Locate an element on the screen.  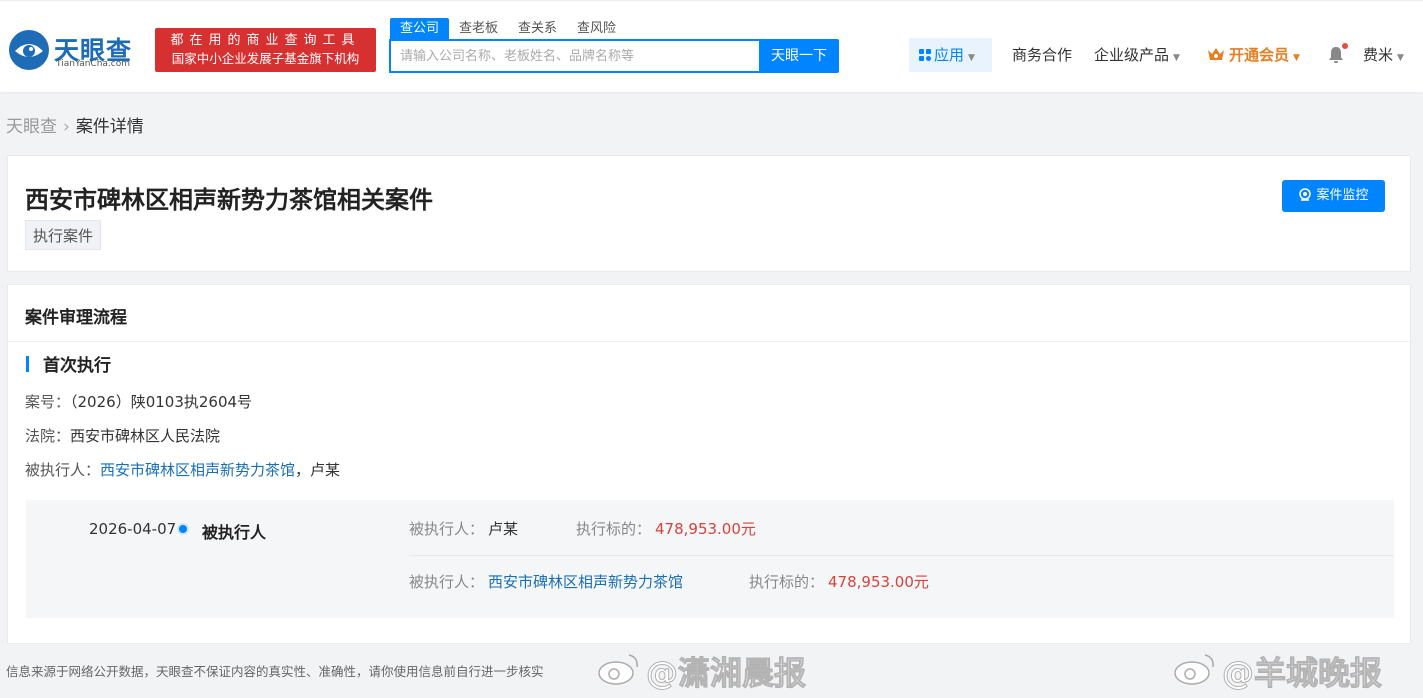
search-box is located at coordinates (574, 56).